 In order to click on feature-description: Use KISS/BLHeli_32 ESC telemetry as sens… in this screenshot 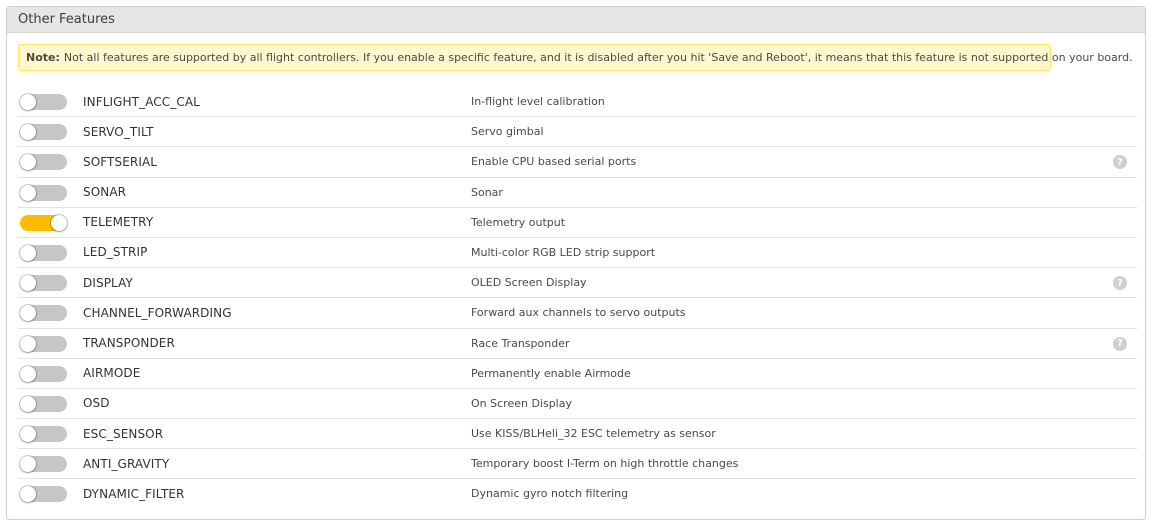, I will do `click(593, 434)`.